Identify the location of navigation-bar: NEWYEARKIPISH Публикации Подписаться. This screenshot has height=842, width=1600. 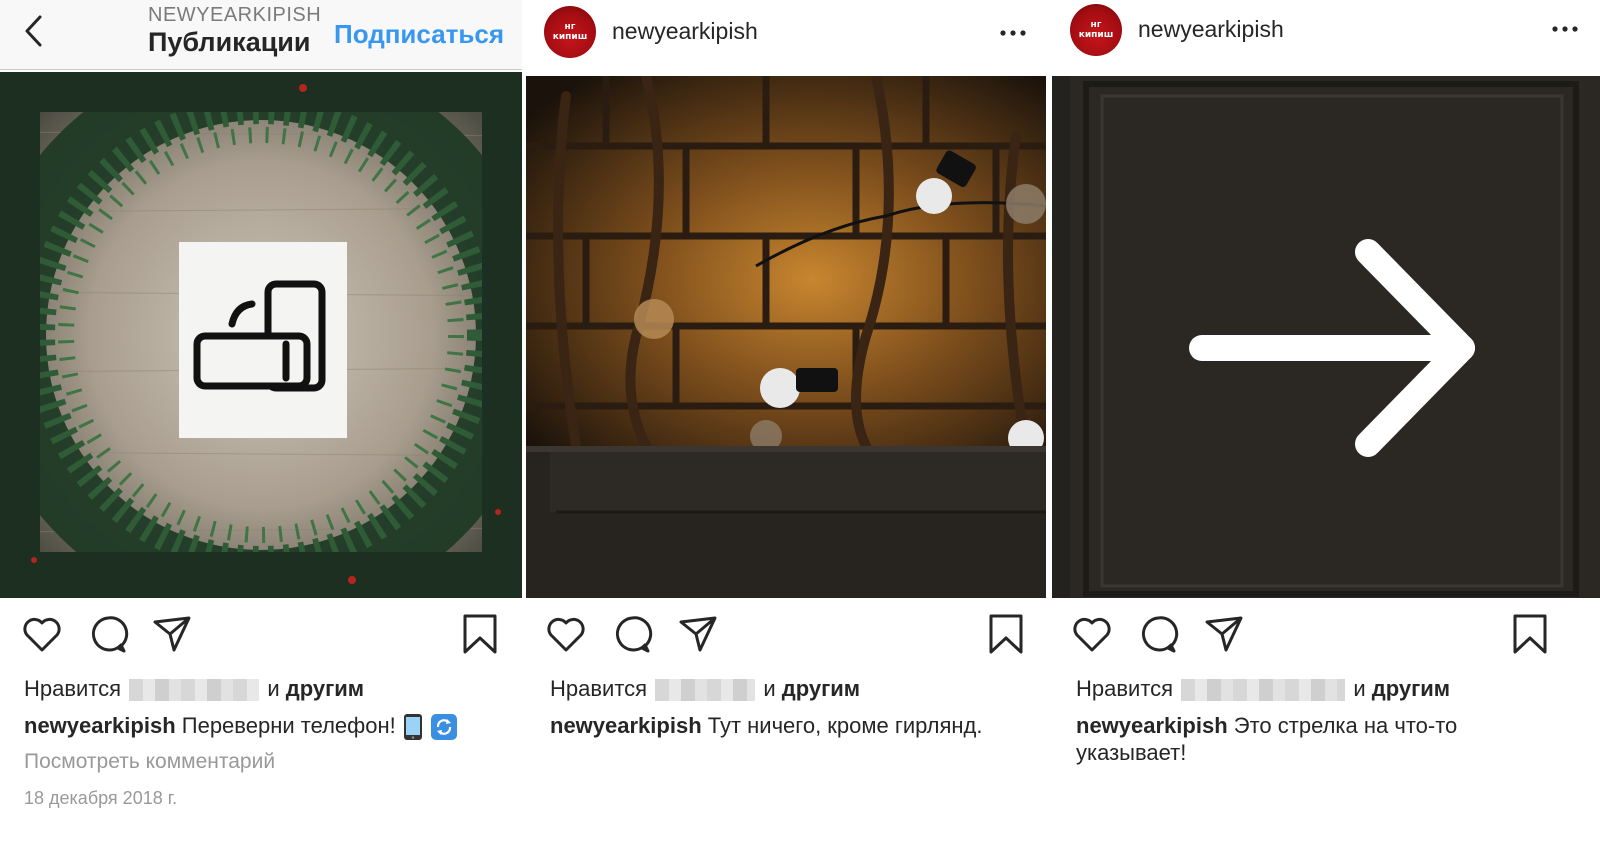
(261, 35).